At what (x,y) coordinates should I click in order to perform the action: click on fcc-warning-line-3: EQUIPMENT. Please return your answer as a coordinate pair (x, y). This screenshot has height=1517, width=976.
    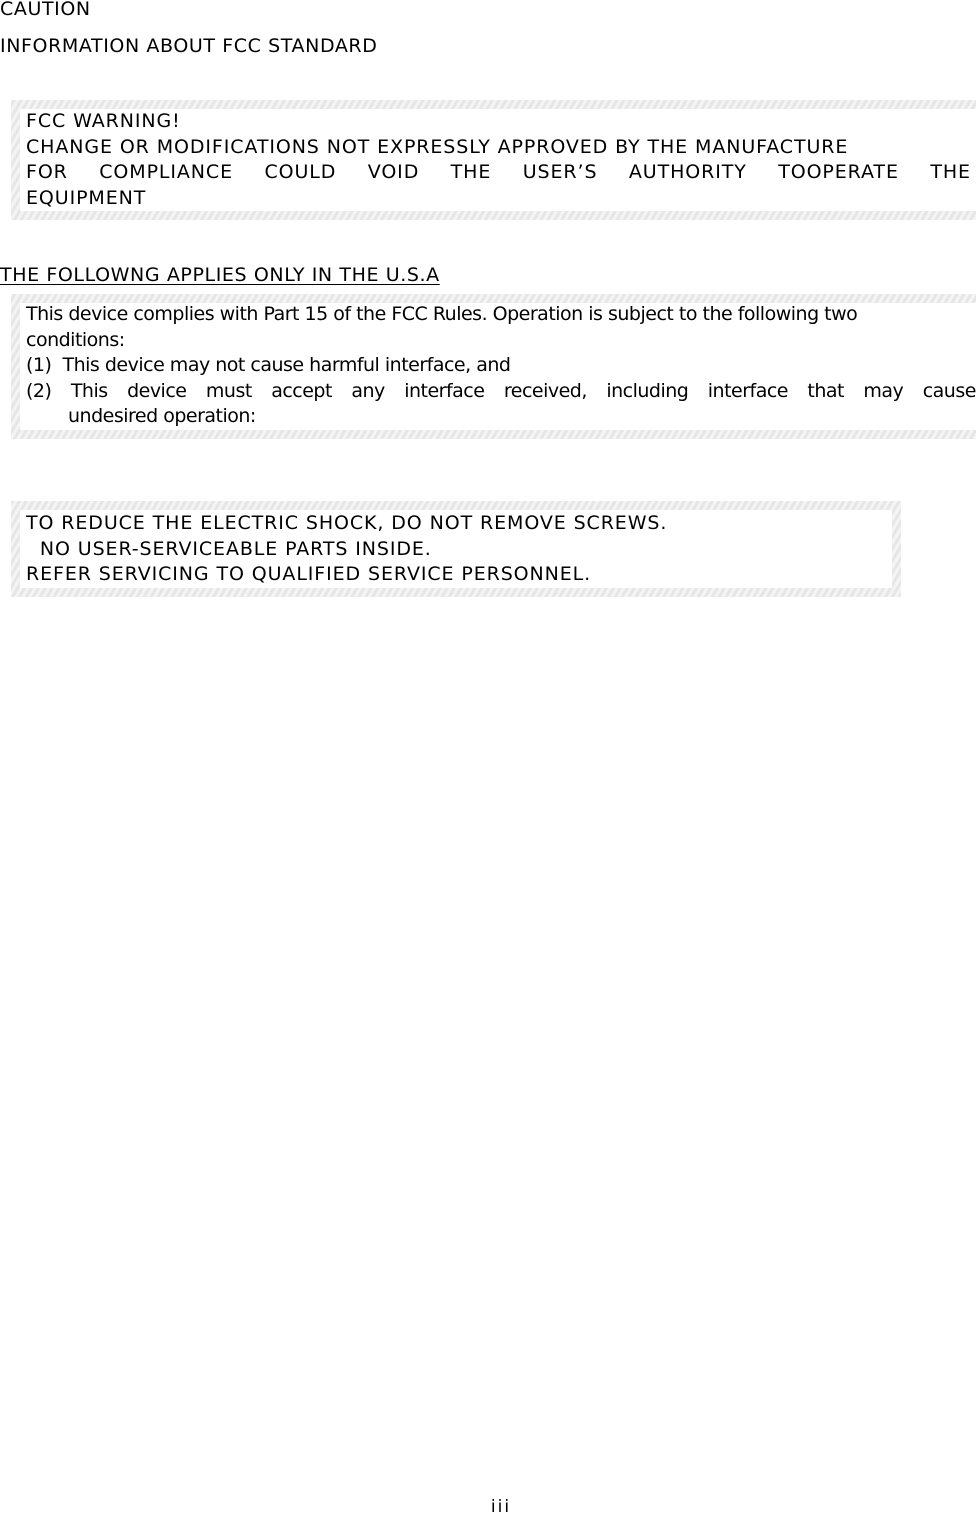
    Looking at the image, I should click on (86, 197).